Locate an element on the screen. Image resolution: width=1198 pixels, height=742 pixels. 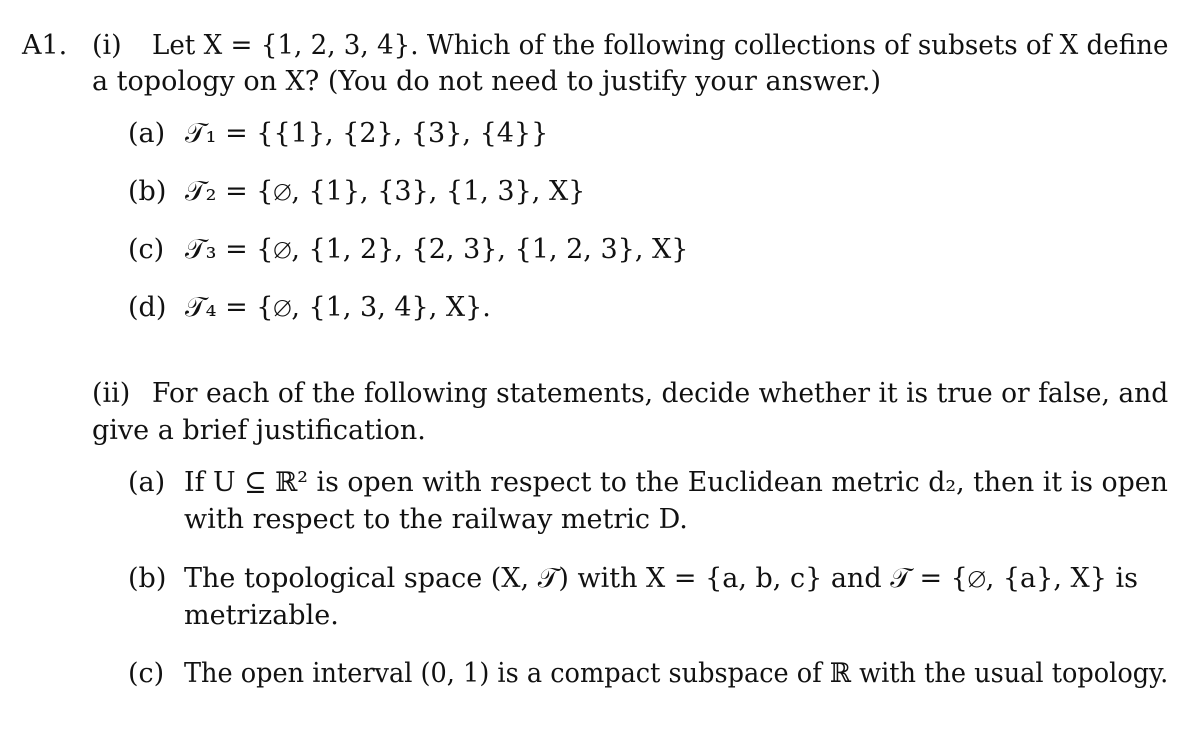
statement-c-label: (c) is located at coordinates (146, 673).